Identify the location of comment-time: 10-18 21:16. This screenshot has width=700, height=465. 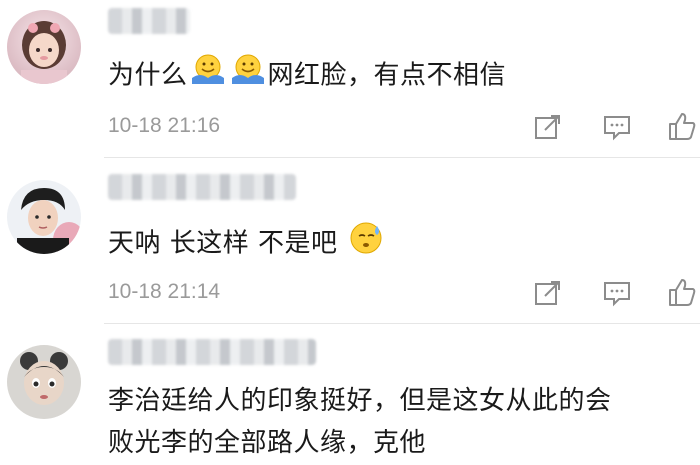
(164, 125).